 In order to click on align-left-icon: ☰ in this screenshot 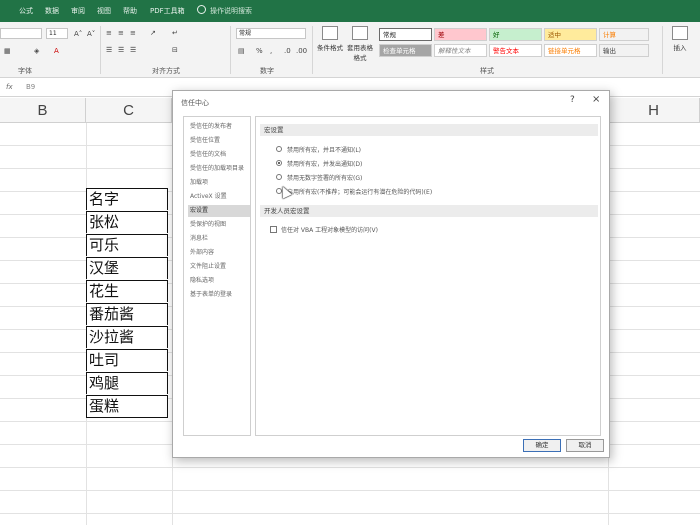, I will do `click(109, 50)`.